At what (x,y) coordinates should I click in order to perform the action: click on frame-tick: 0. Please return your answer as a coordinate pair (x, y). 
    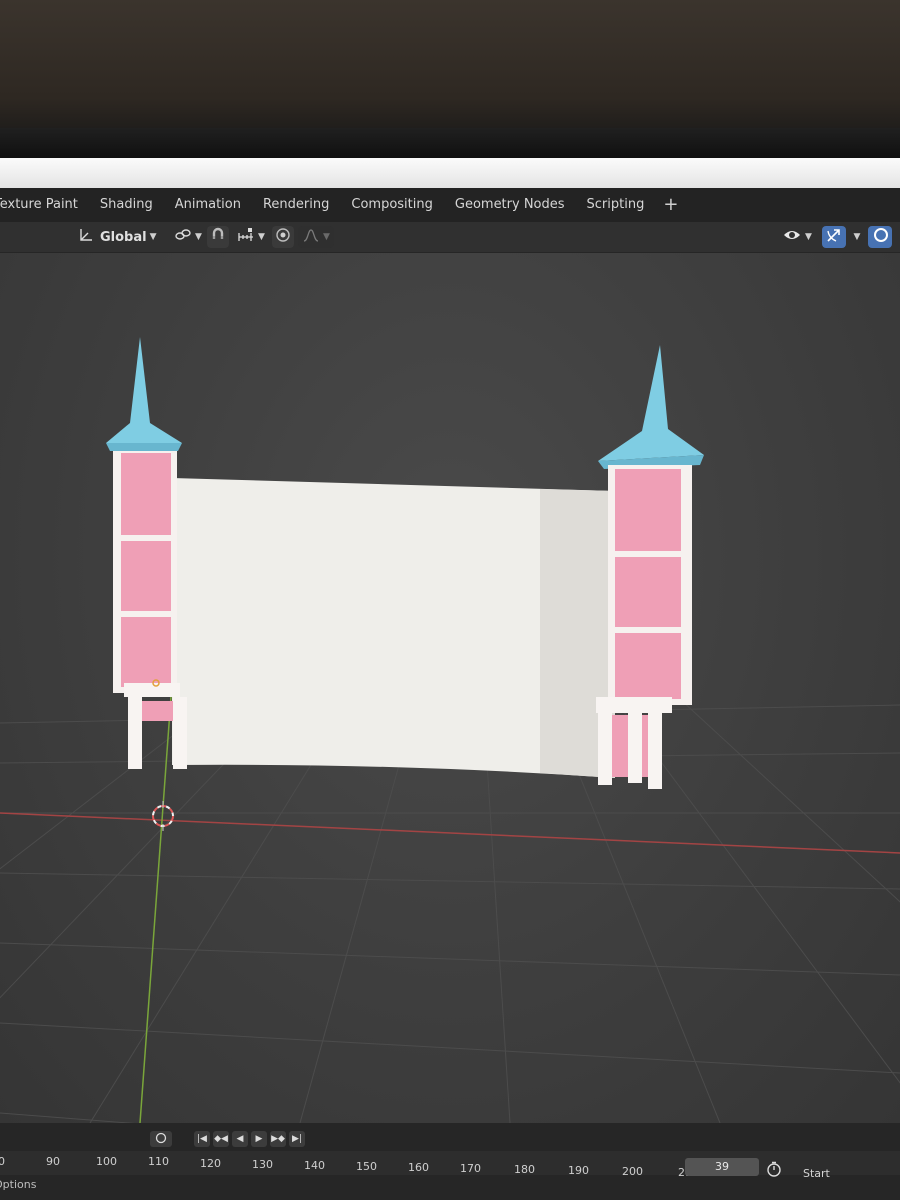
    Looking at the image, I should click on (2, 1161).